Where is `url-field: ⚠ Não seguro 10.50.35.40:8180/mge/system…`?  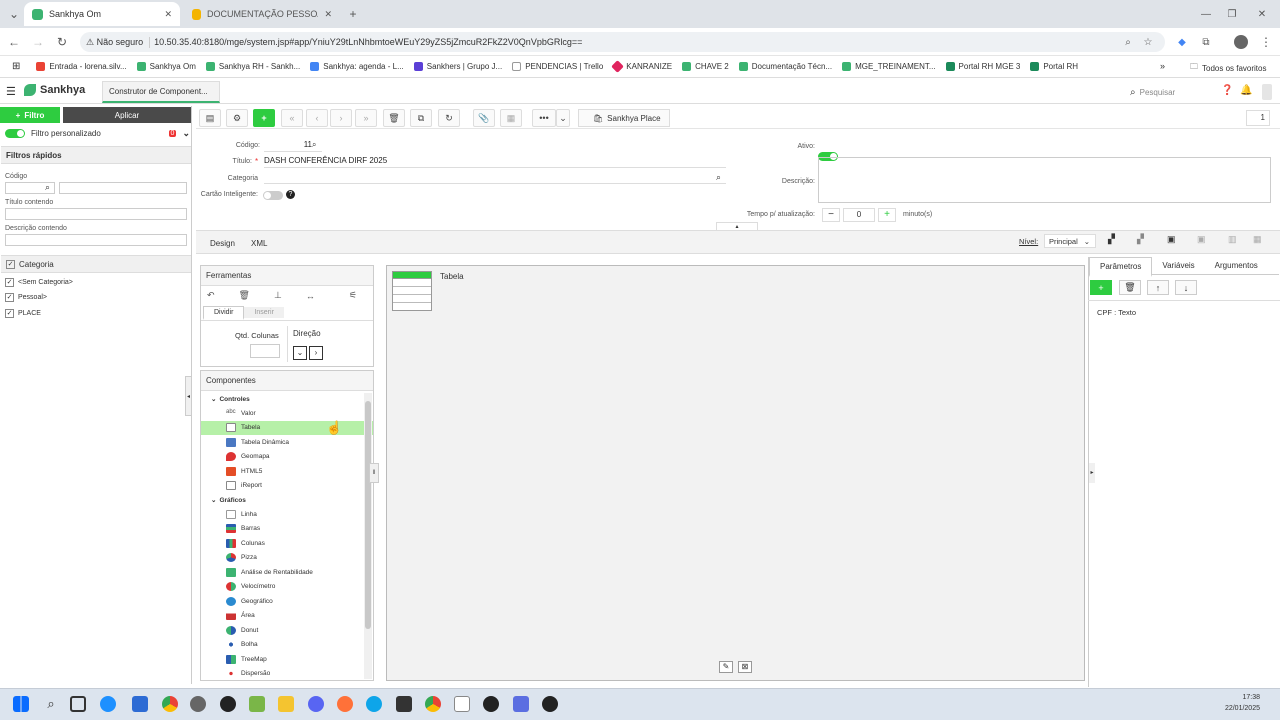 url-field: ⚠ Não seguro 10.50.35.40:8180/mge/system… is located at coordinates (622, 42).